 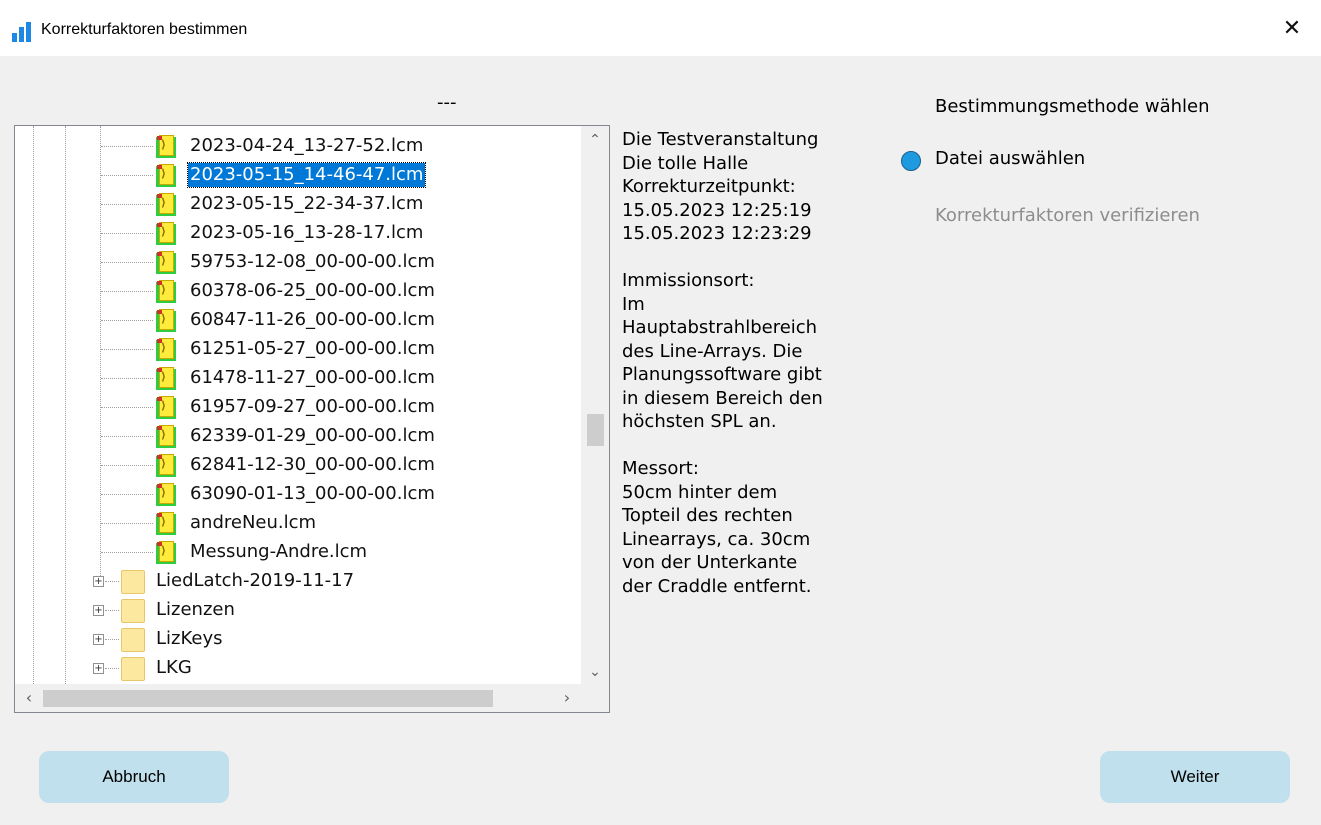 I want to click on tree-file-row: ⟩ Messung-Andre.lcm, so click(x=298, y=552).